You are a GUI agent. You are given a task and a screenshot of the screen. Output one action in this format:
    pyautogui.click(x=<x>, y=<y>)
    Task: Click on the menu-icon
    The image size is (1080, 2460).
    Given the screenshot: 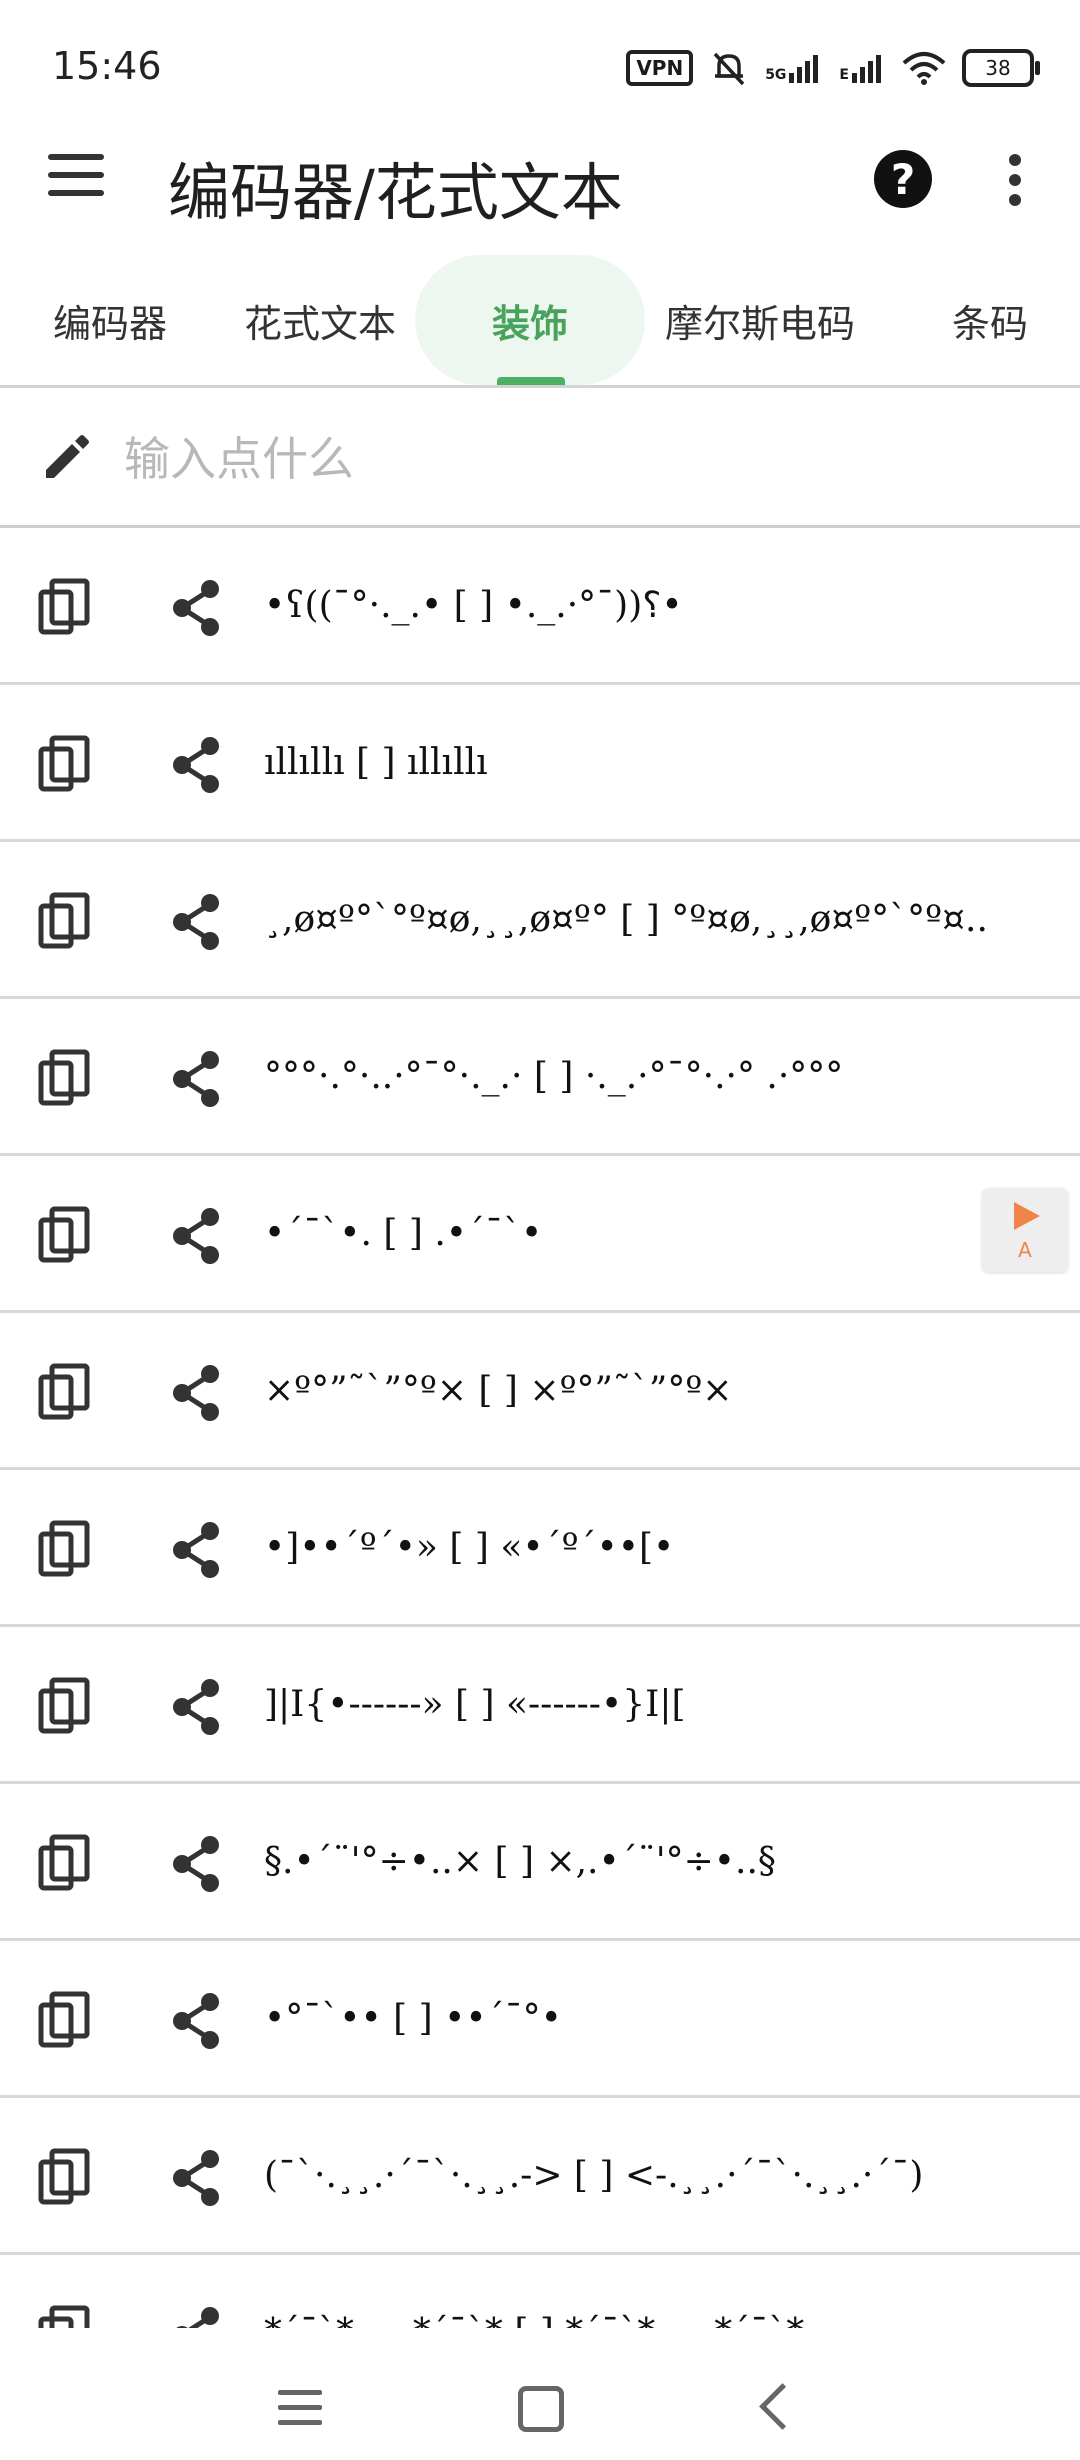 What is the action you would take?
    pyautogui.click(x=76, y=179)
    